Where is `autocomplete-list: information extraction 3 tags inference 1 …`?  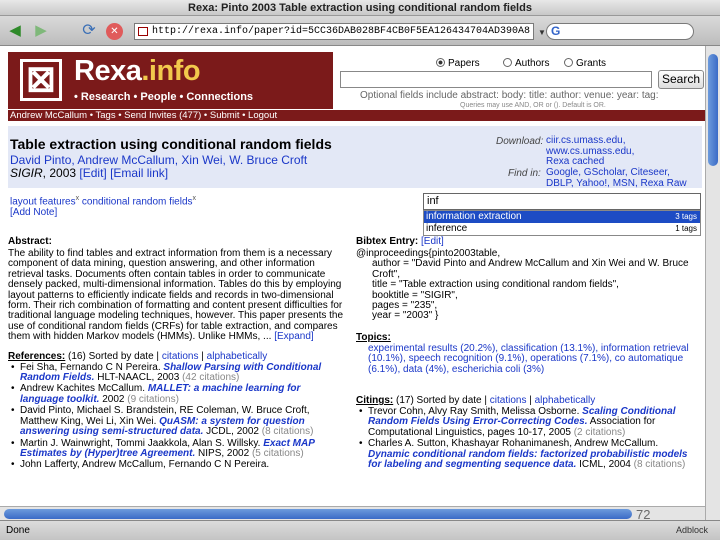 autocomplete-list: information extraction 3 tags inference 1 … is located at coordinates (562, 223).